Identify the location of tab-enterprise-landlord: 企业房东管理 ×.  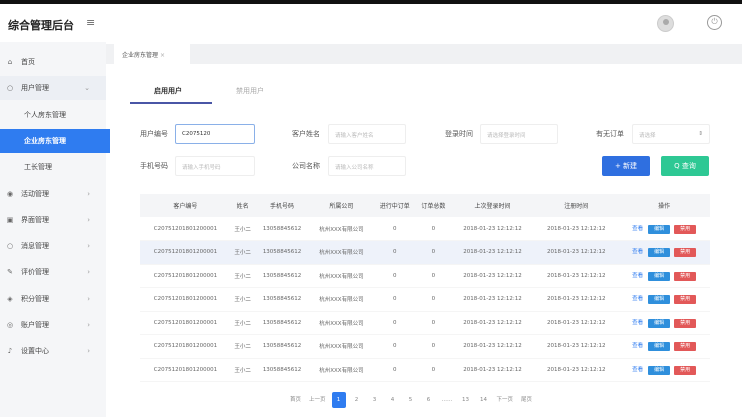
(152, 54).